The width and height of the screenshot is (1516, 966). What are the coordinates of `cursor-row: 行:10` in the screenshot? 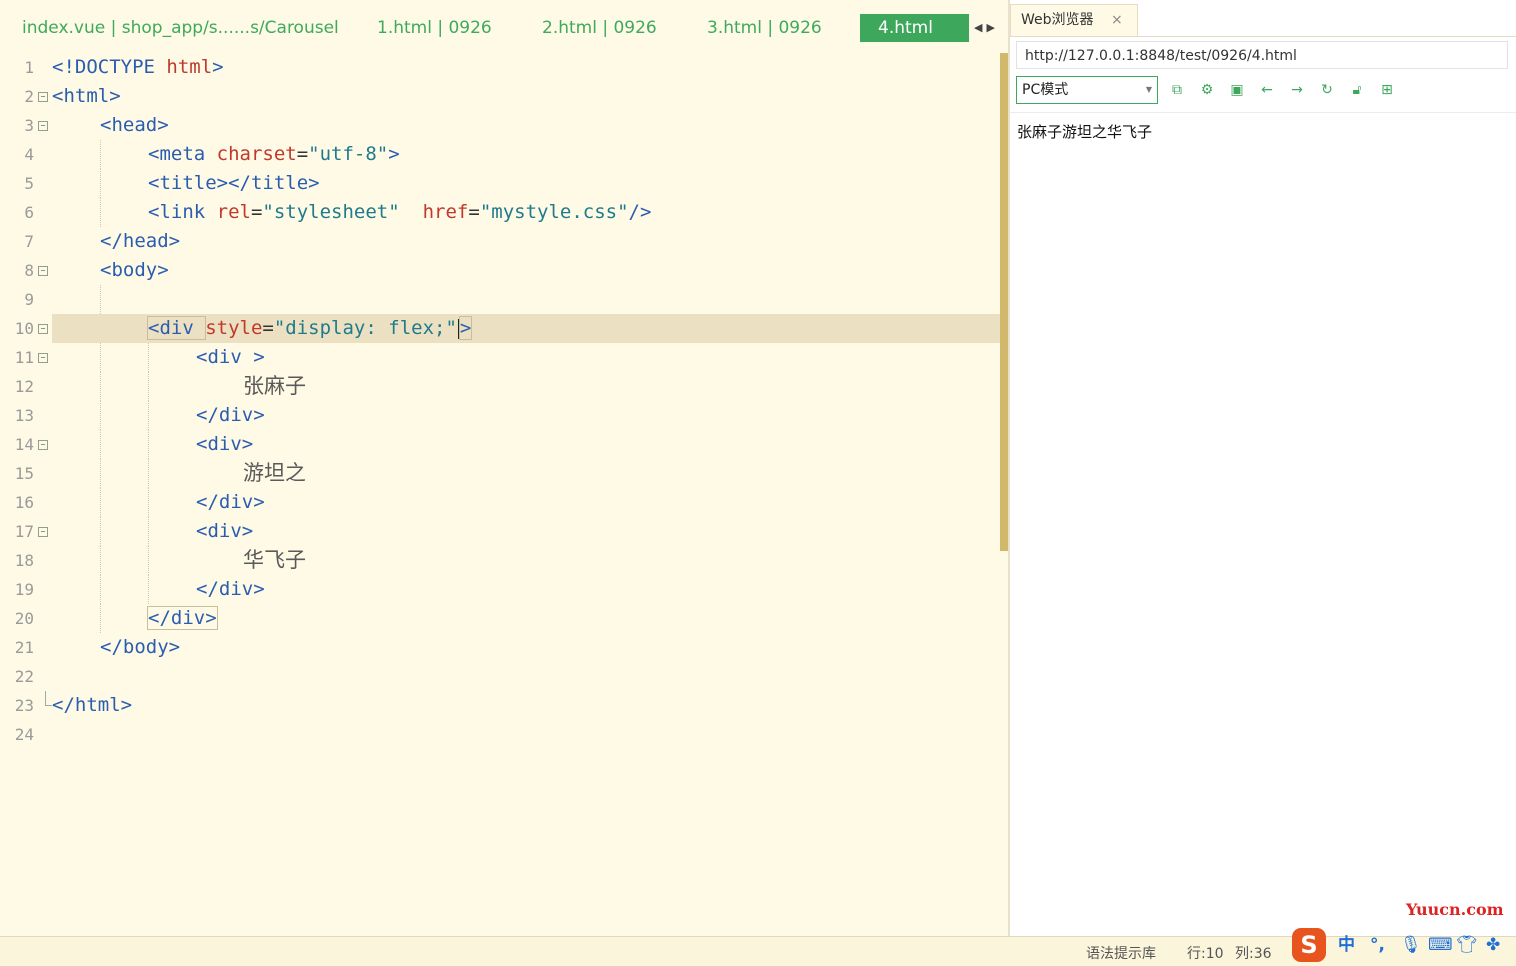 It's located at (1205, 954).